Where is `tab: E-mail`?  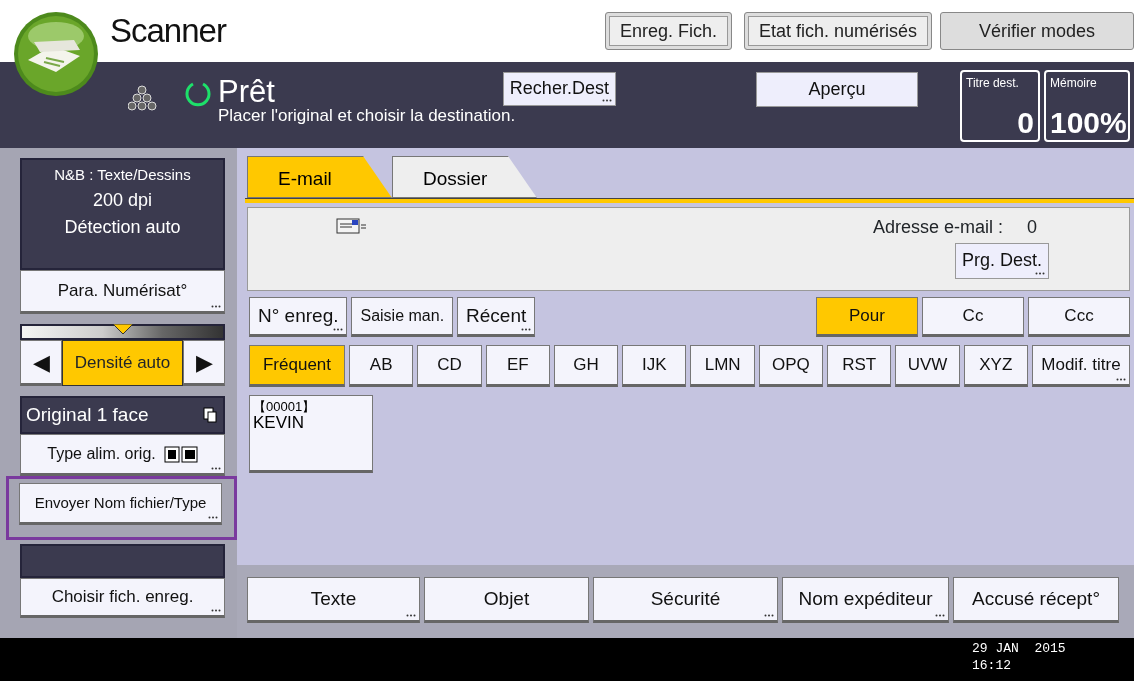
tab: E-mail is located at coordinates (319, 177).